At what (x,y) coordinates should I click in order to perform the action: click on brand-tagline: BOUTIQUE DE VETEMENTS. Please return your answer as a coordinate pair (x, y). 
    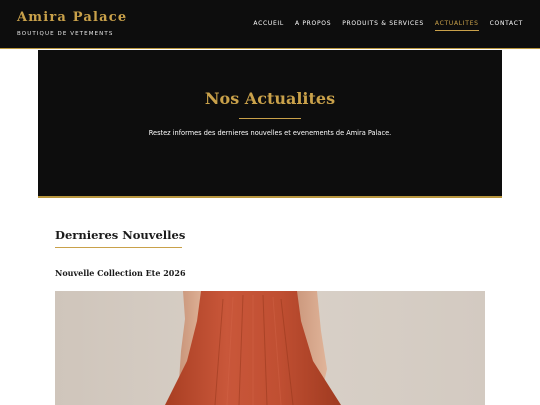
    Looking at the image, I should click on (65, 34).